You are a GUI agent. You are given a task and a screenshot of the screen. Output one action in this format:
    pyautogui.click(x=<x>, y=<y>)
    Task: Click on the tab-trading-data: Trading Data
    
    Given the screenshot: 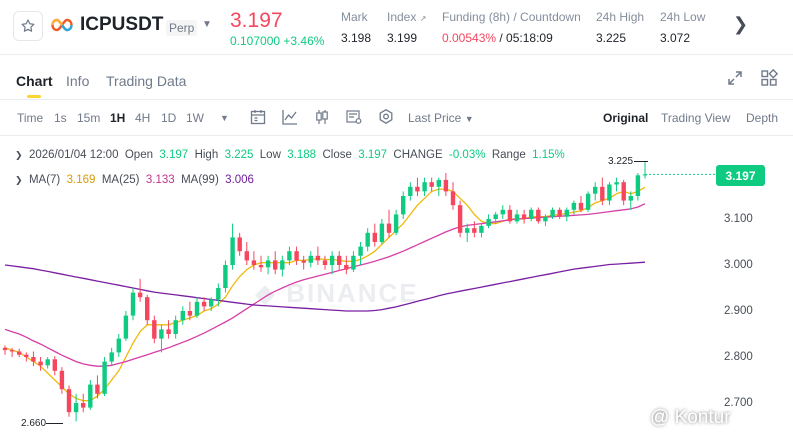 What is the action you would take?
    pyautogui.click(x=146, y=81)
    